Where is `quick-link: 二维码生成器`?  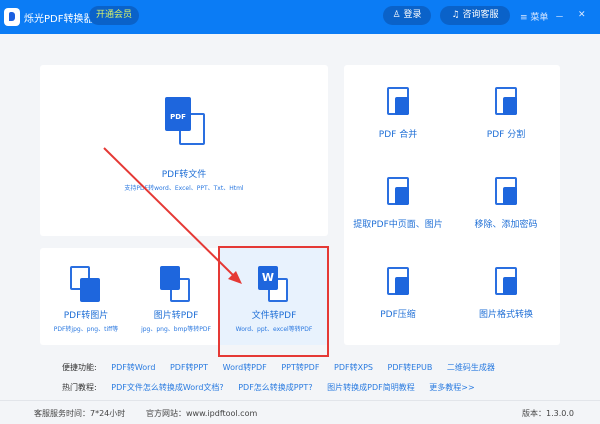
quick-link: 二维码生成器 is located at coordinates (471, 367).